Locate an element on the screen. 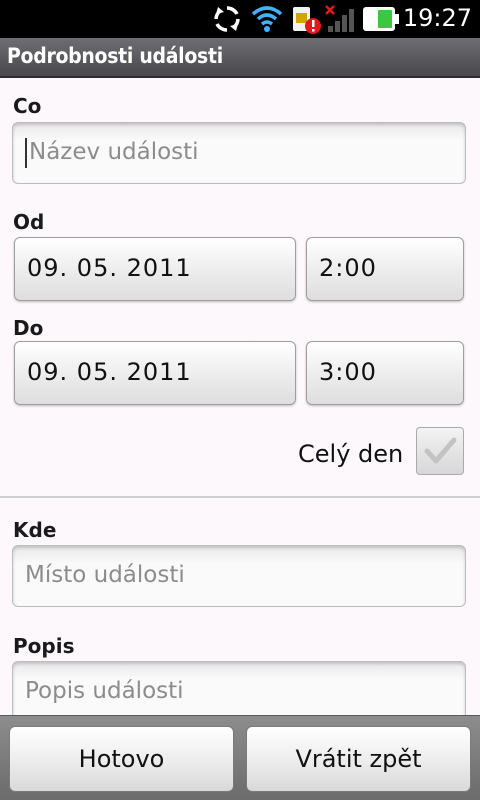 This screenshot has width=480, height=800. to-date-button: 09. 05. 2011 is located at coordinates (155, 373).